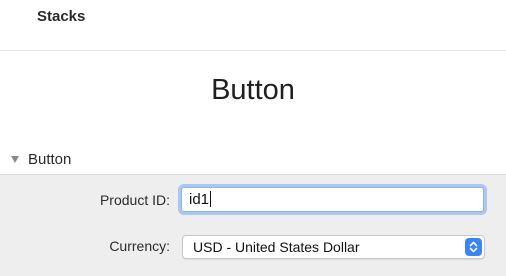 The image size is (506, 276). What do you see at coordinates (15, 159) in the screenshot?
I see `triangle-down-icon` at bounding box center [15, 159].